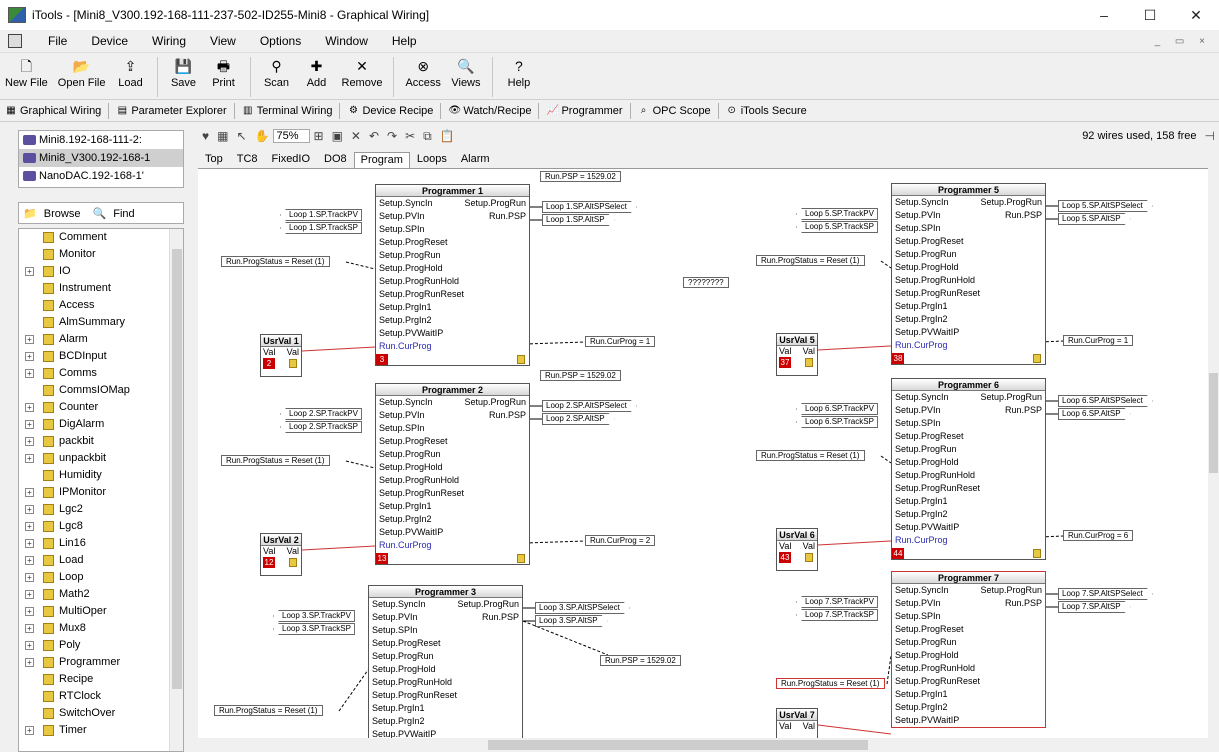 The width and height of the screenshot is (1219, 752). I want to click on view-tab-device-recipe: ⚙ Device Recipe, so click(390, 111).